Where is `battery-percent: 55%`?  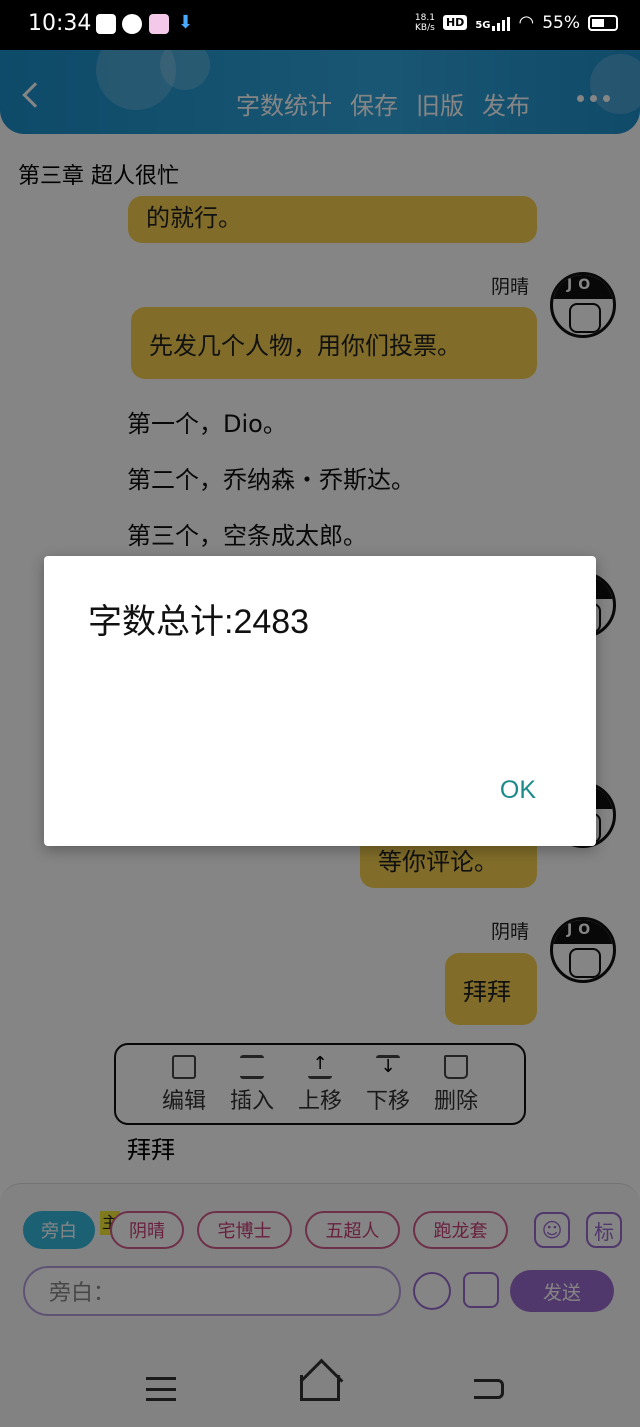
battery-percent: 55% is located at coordinates (561, 22).